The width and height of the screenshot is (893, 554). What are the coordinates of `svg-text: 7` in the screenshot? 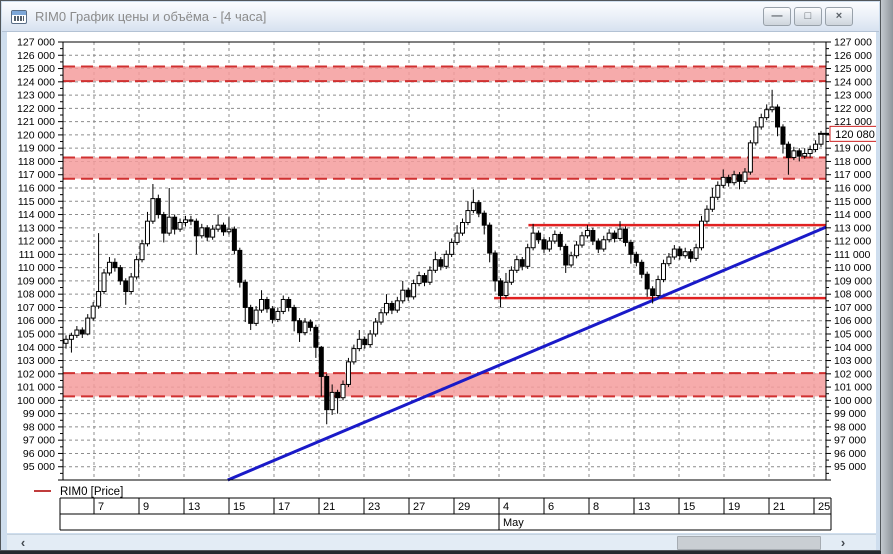 It's located at (101, 507).